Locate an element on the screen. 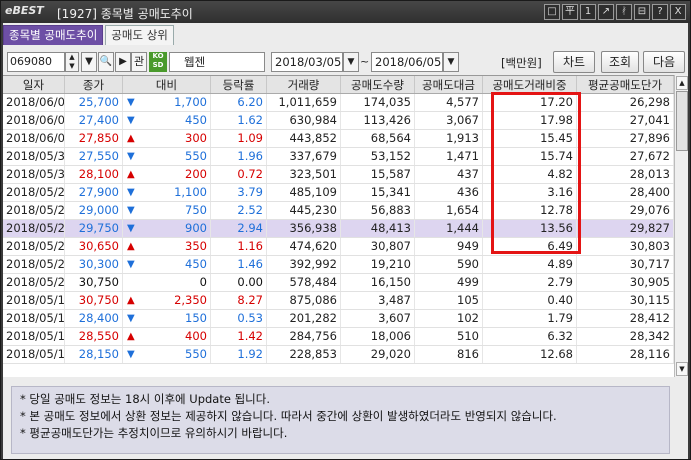 Image resolution: width=691 pixels, height=460 pixels. link-group-button: 1 is located at coordinates (588, 12).